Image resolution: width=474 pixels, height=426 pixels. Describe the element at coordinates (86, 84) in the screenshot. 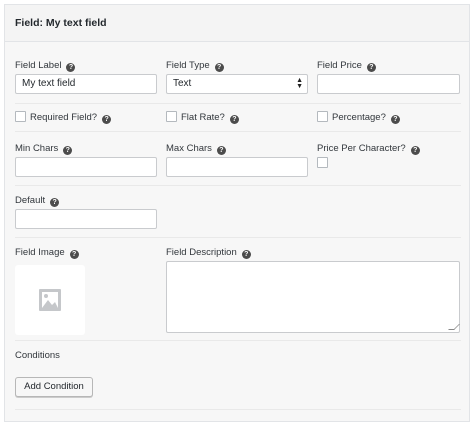

I see `field-label-input: My text field` at that location.